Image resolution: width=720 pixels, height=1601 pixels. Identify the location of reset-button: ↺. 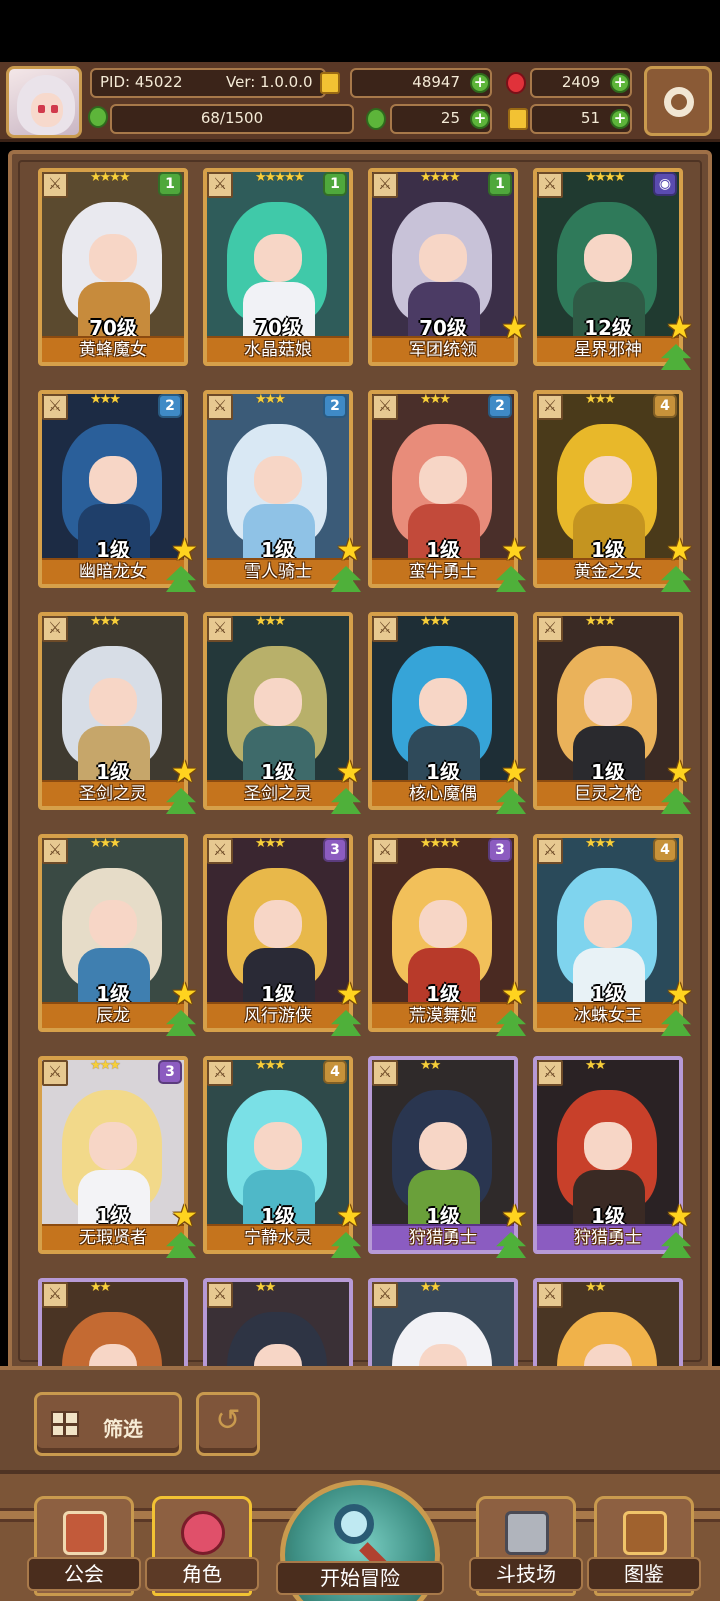
(228, 1424).